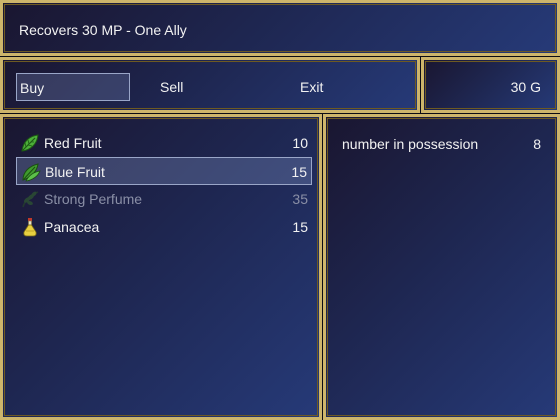 The width and height of the screenshot is (560, 420). I want to click on possession-count: 8, so click(537, 144).